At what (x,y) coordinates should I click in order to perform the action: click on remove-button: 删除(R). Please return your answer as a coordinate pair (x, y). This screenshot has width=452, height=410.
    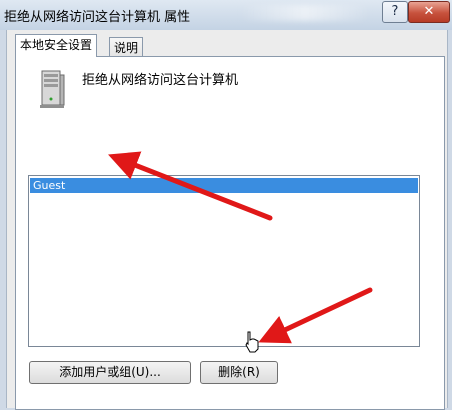
    Looking at the image, I should click on (239, 372).